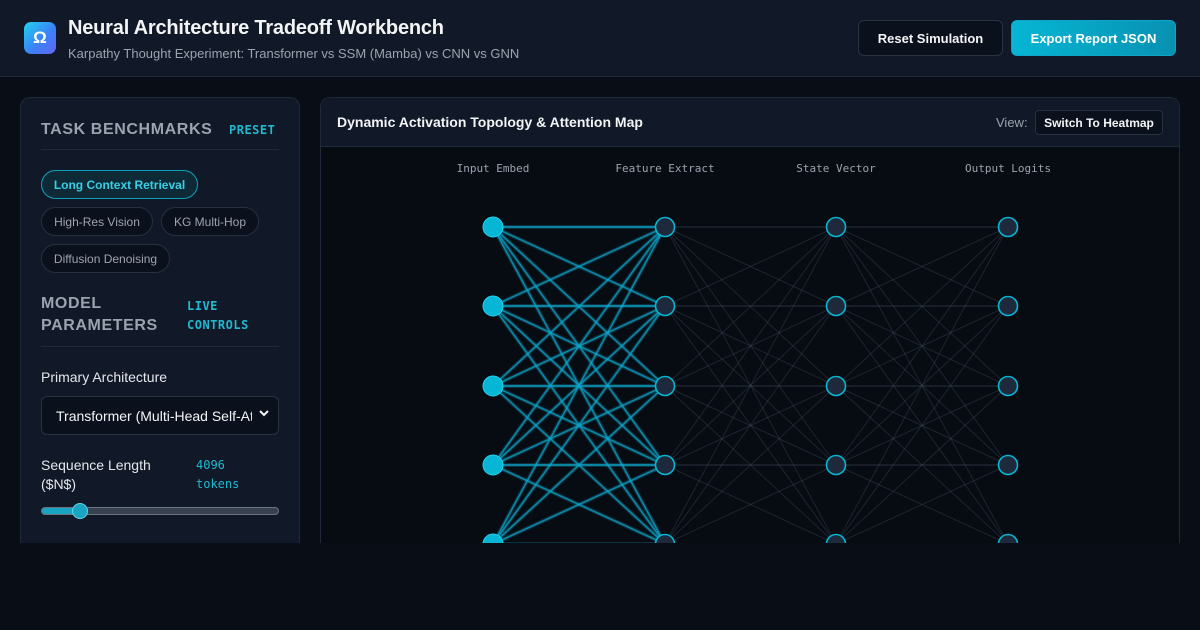  Describe the element at coordinates (127, 129) in the screenshot. I see `task-benchmarks-heading: TASK BENCHMARKS` at that location.